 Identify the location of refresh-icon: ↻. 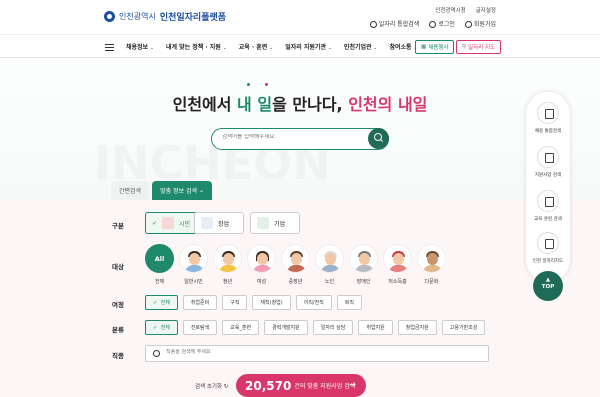
(226, 387).